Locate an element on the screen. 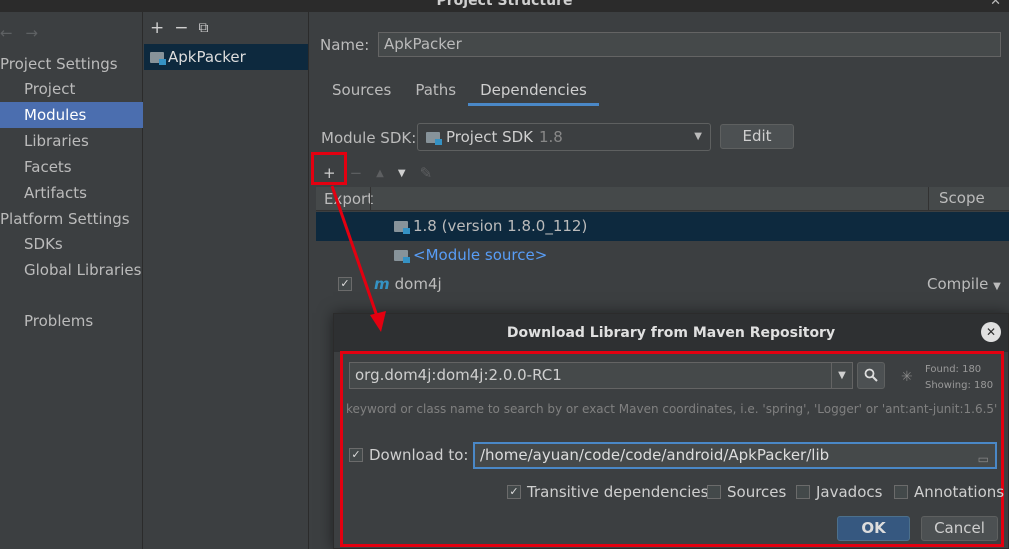 This screenshot has height=549, width=1009. nav-item-artifacts: Artifacts is located at coordinates (71, 193).